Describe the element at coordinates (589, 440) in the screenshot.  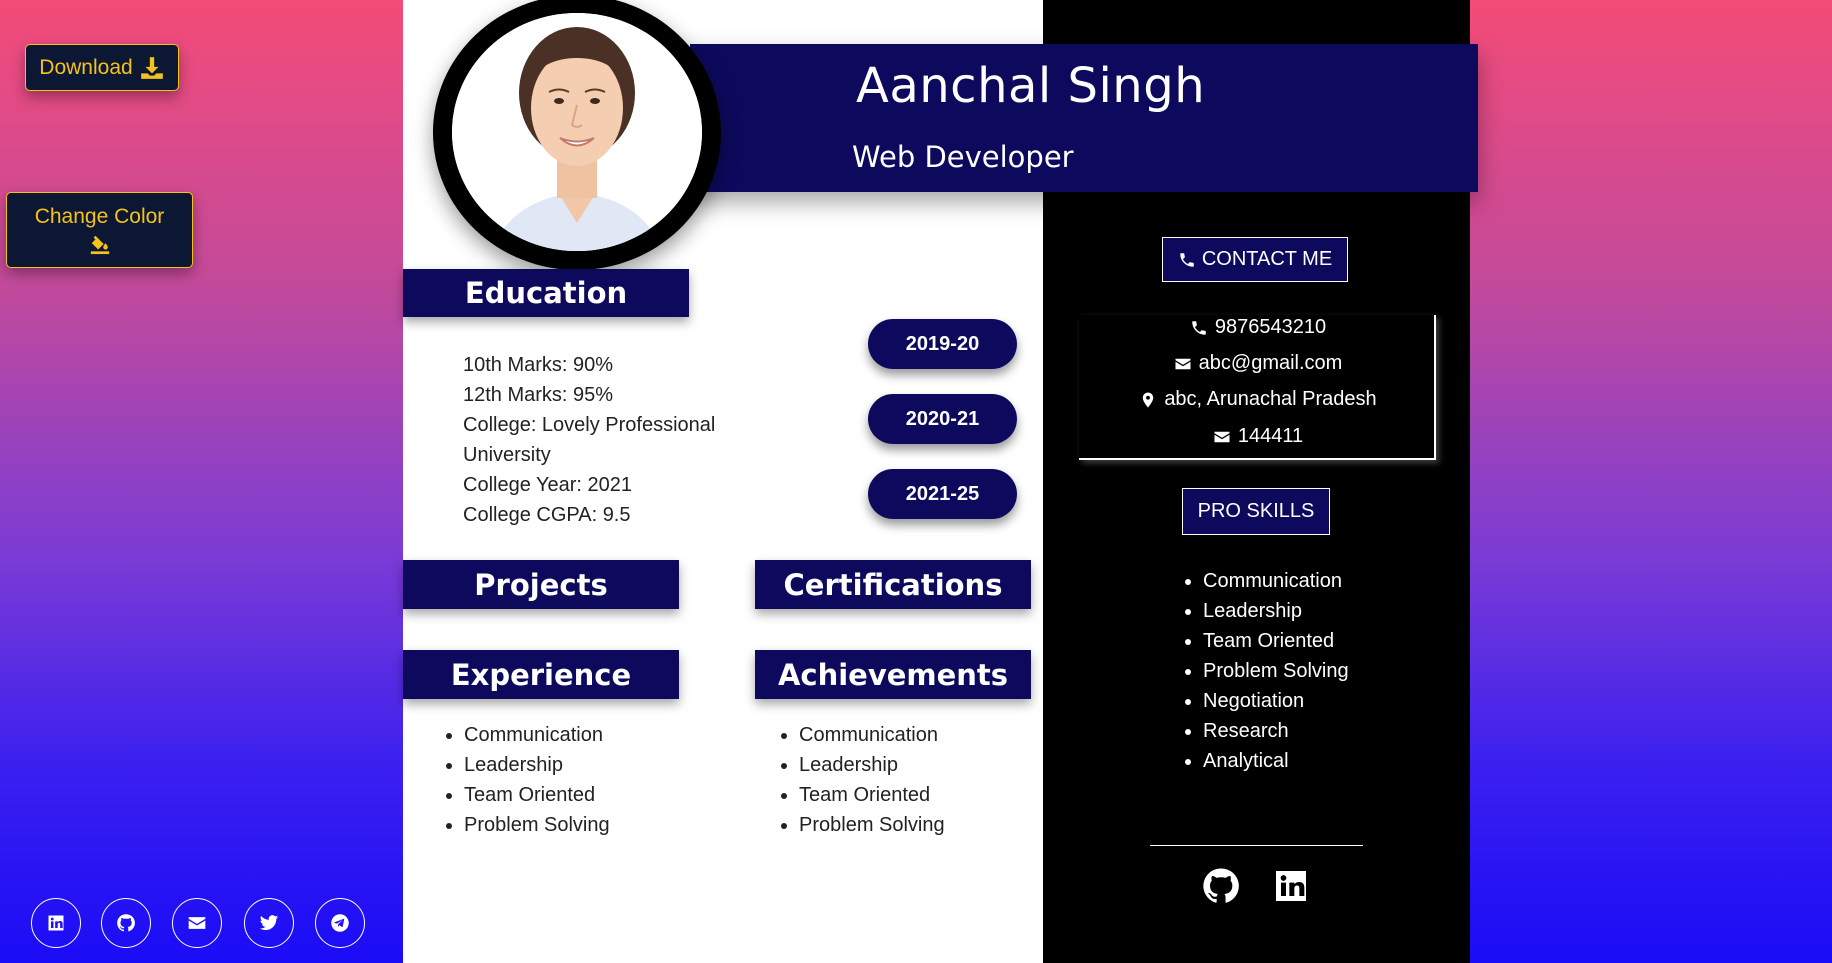
I see `education-line: College: Lovely Professional University` at that location.